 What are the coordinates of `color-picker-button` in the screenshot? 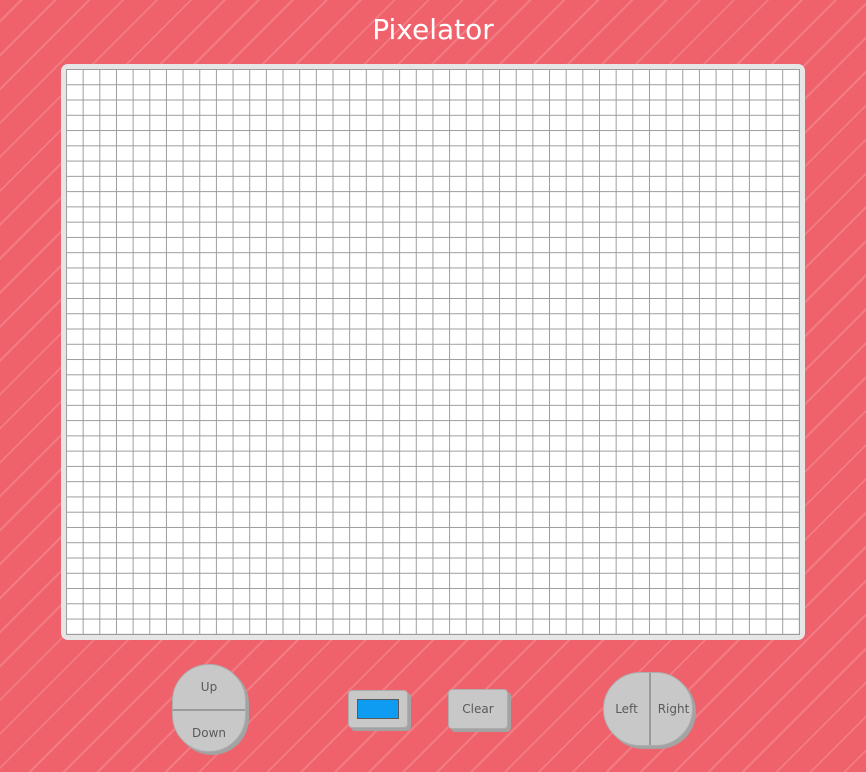 It's located at (378, 709).